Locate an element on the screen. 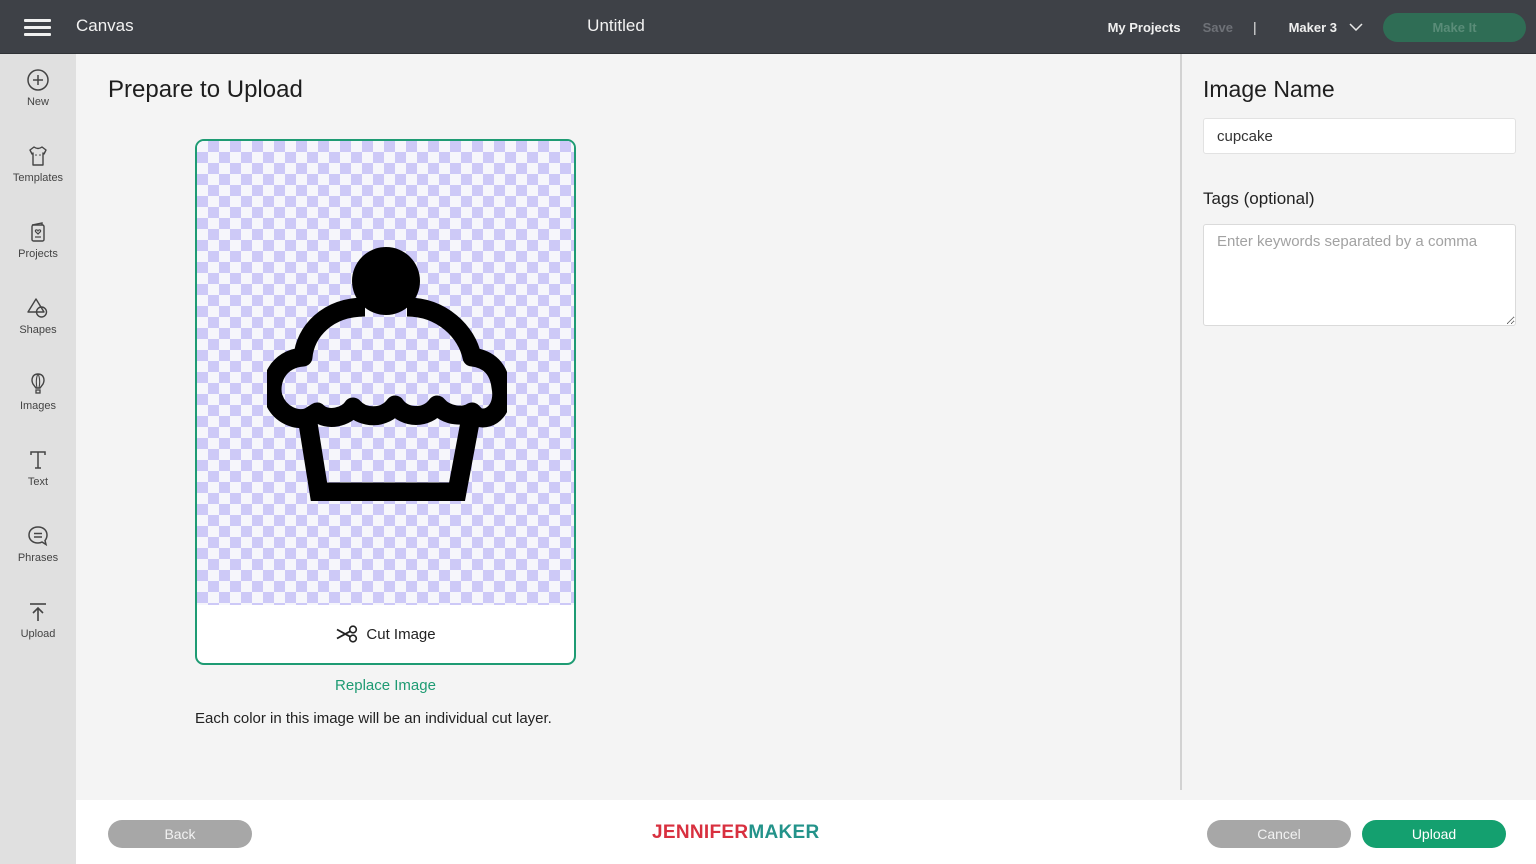 This screenshot has width=1536, height=864. cancel-button: Cancel is located at coordinates (1279, 834).